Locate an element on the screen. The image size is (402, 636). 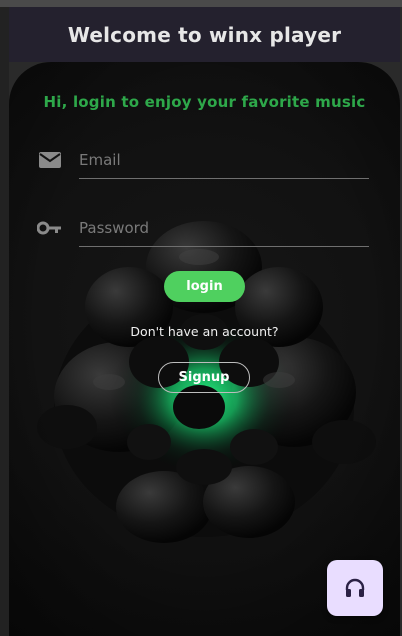
top-strip is located at coordinates (201, 3).